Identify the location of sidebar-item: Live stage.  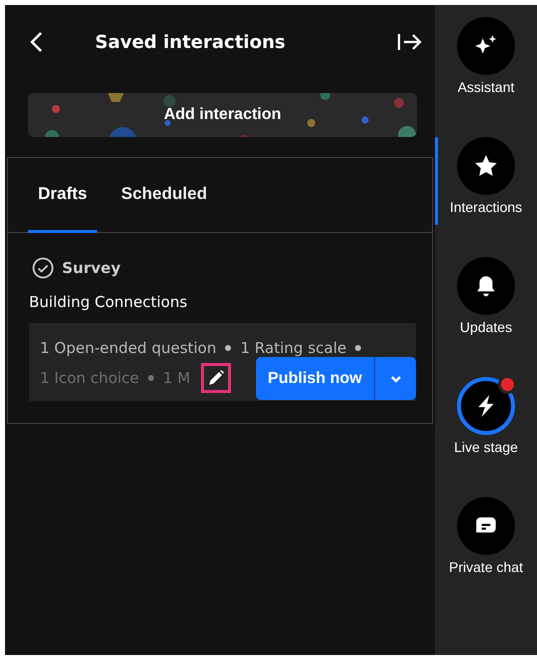
(486, 433).